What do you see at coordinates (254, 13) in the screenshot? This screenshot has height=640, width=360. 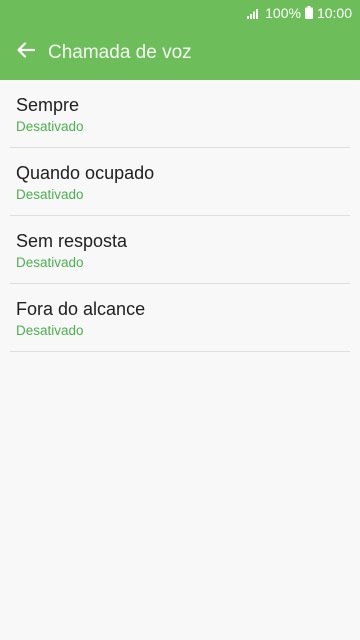 I see `signal-icon` at bounding box center [254, 13].